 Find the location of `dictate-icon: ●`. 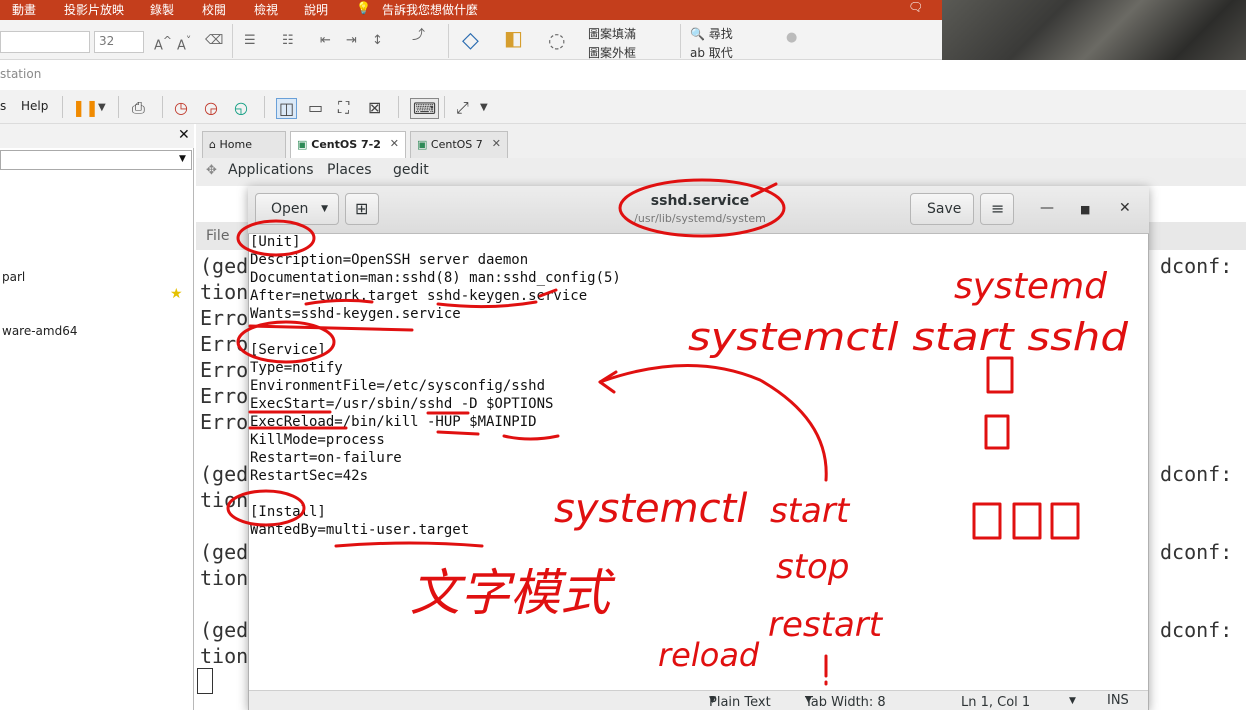

dictate-icon: ● is located at coordinates (791, 37).